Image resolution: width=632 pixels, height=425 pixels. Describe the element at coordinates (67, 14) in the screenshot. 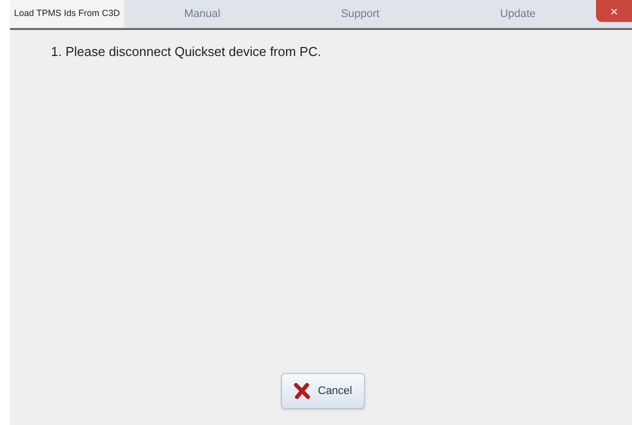

I see `window-title: Load TPMS Ids From C3D` at that location.